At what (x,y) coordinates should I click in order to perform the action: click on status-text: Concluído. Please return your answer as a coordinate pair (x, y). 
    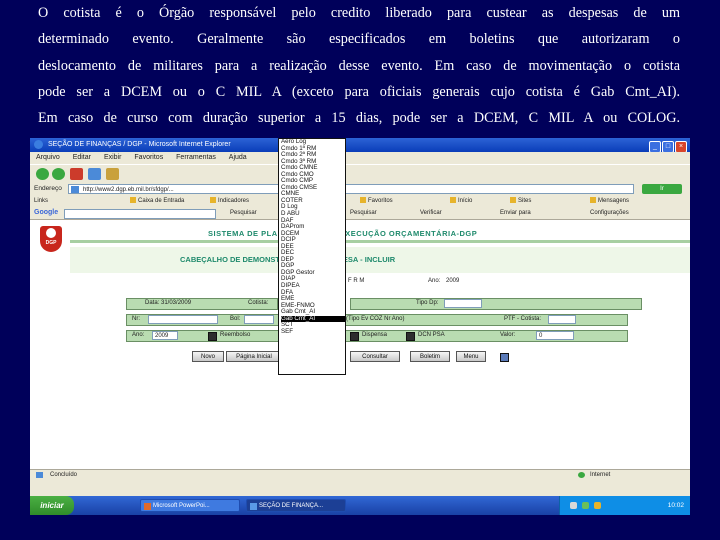
    Looking at the image, I should click on (64, 475).